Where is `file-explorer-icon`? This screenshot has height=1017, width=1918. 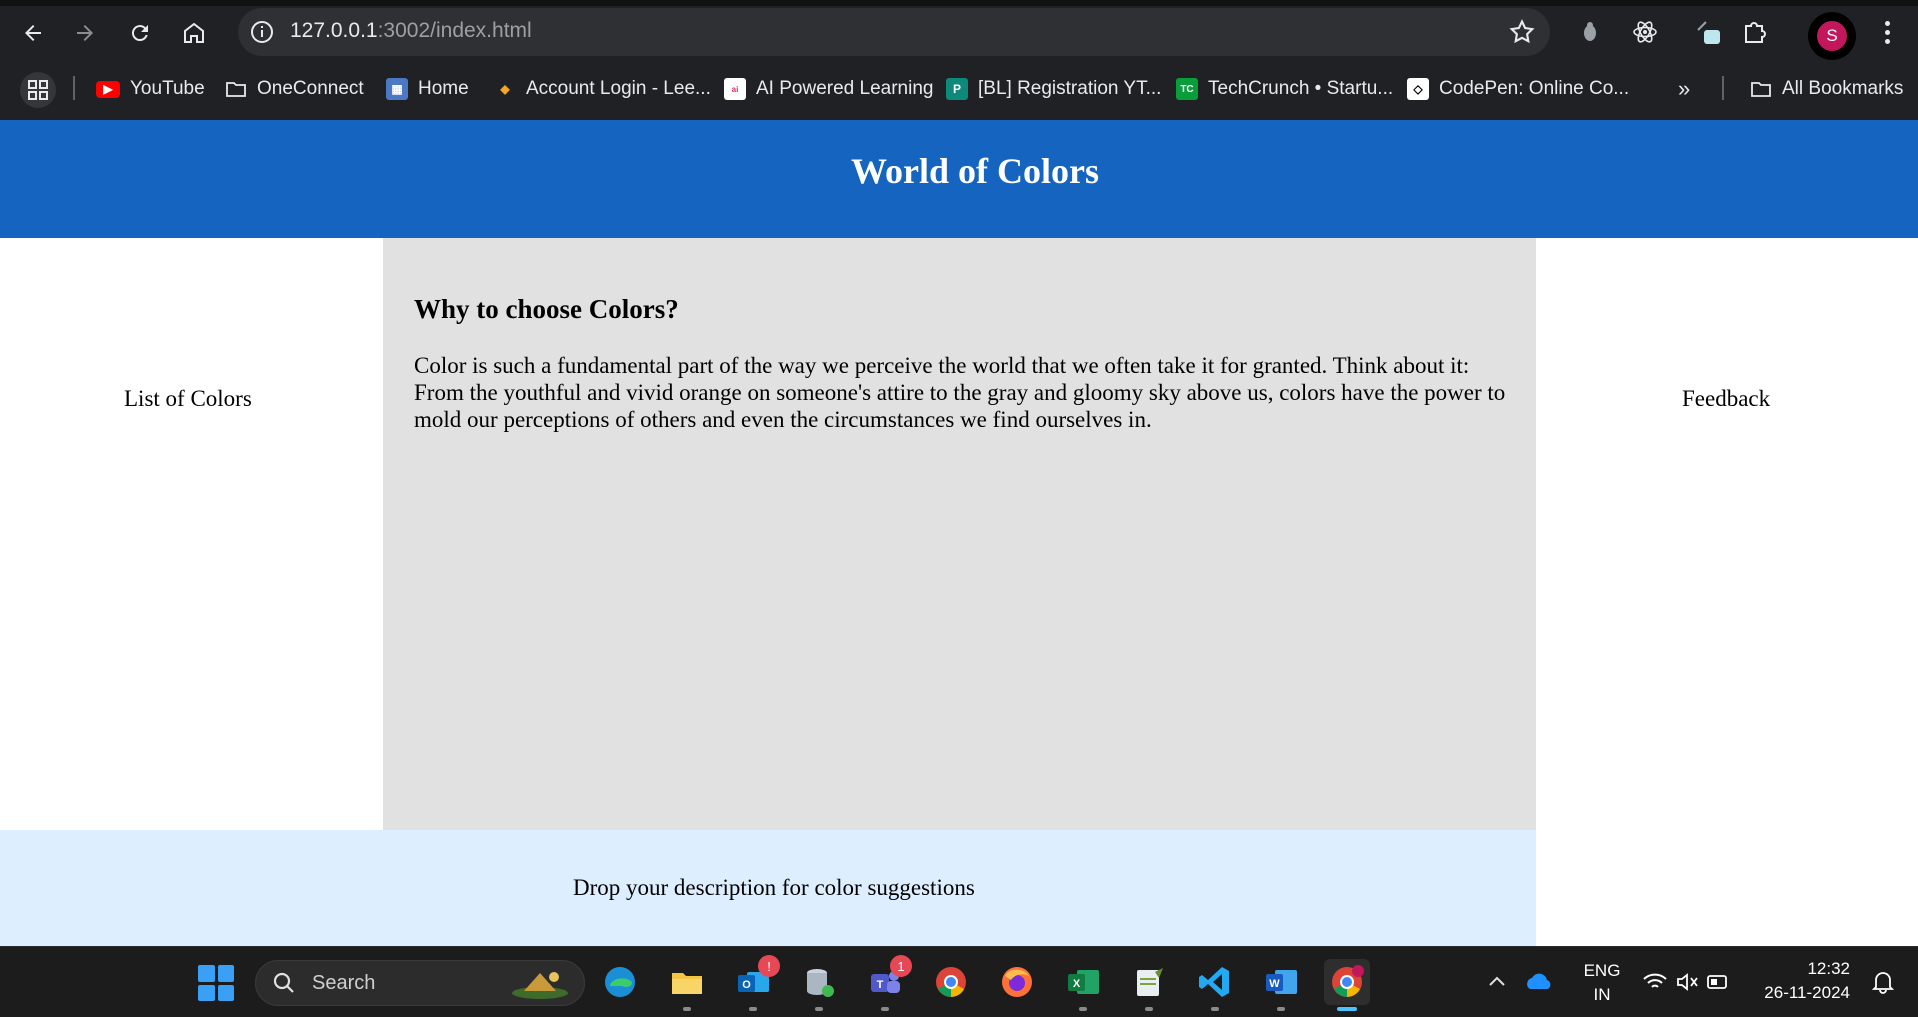 file-explorer-icon is located at coordinates (687, 983).